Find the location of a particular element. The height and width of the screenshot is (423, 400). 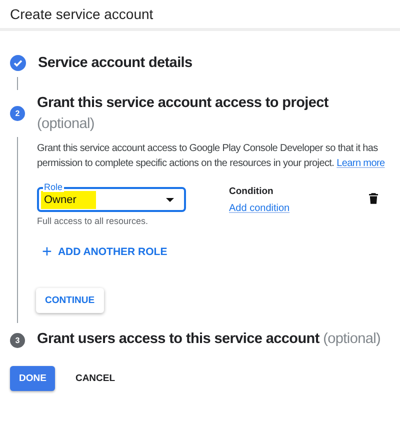

learn-more-link: Learn more is located at coordinates (360, 163).